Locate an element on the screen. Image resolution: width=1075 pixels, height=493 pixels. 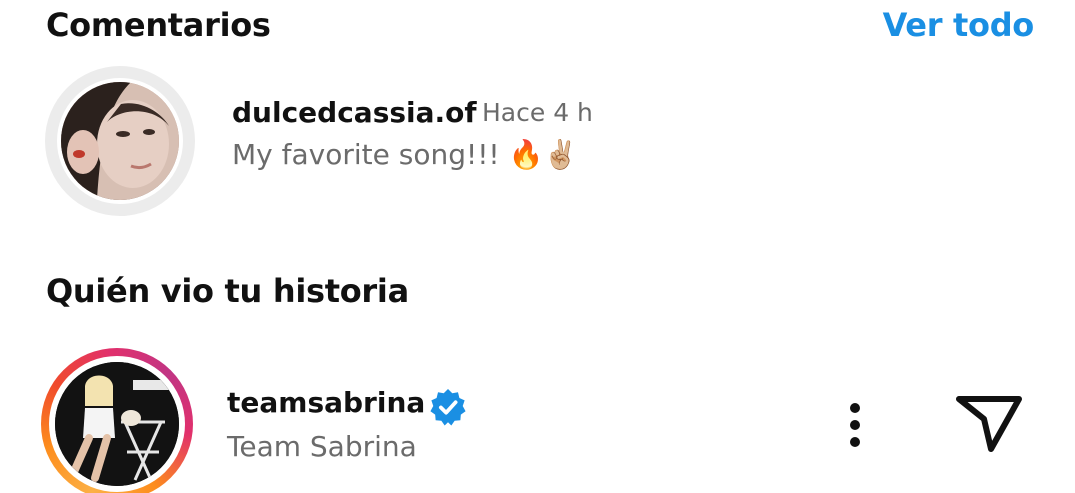
see-all-comments-link: Ver todo is located at coordinates (959, 25).